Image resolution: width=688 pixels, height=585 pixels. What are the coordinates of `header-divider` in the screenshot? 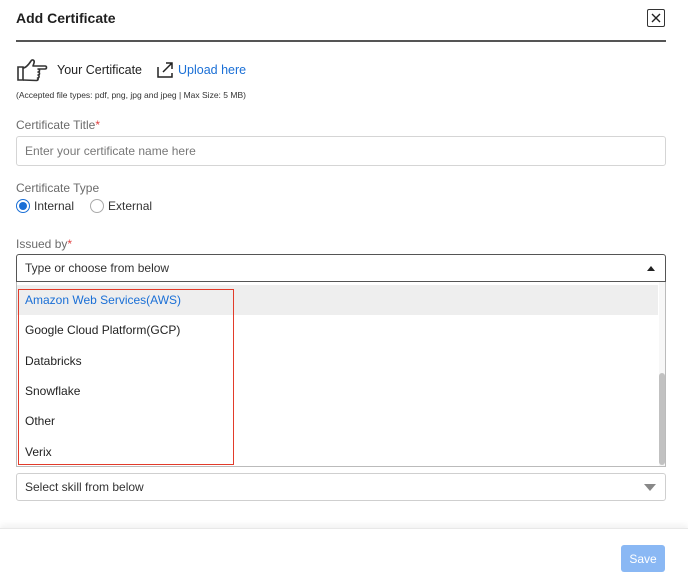 It's located at (341, 41).